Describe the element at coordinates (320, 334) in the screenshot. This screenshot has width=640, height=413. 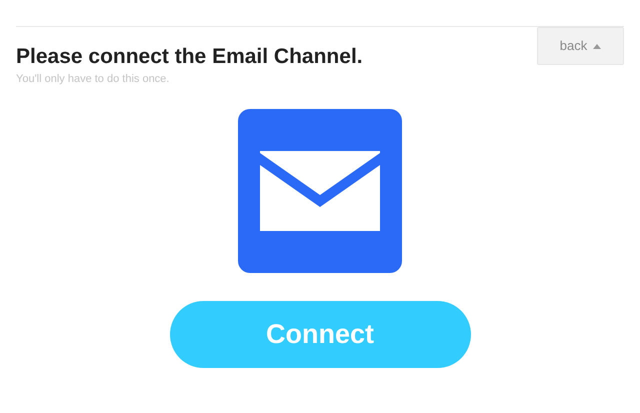
I see `connect-button: Connect` at that location.